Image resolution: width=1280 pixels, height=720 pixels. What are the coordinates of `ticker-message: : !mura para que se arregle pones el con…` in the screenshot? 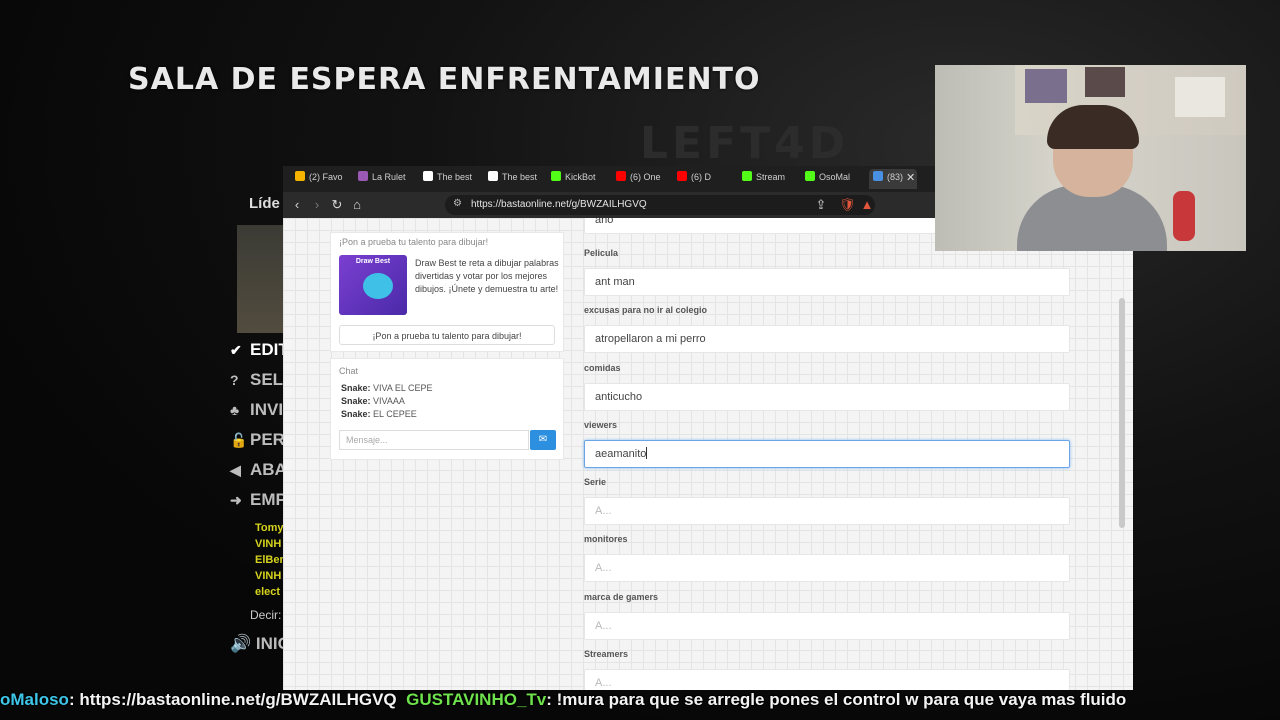 It's located at (836, 699).